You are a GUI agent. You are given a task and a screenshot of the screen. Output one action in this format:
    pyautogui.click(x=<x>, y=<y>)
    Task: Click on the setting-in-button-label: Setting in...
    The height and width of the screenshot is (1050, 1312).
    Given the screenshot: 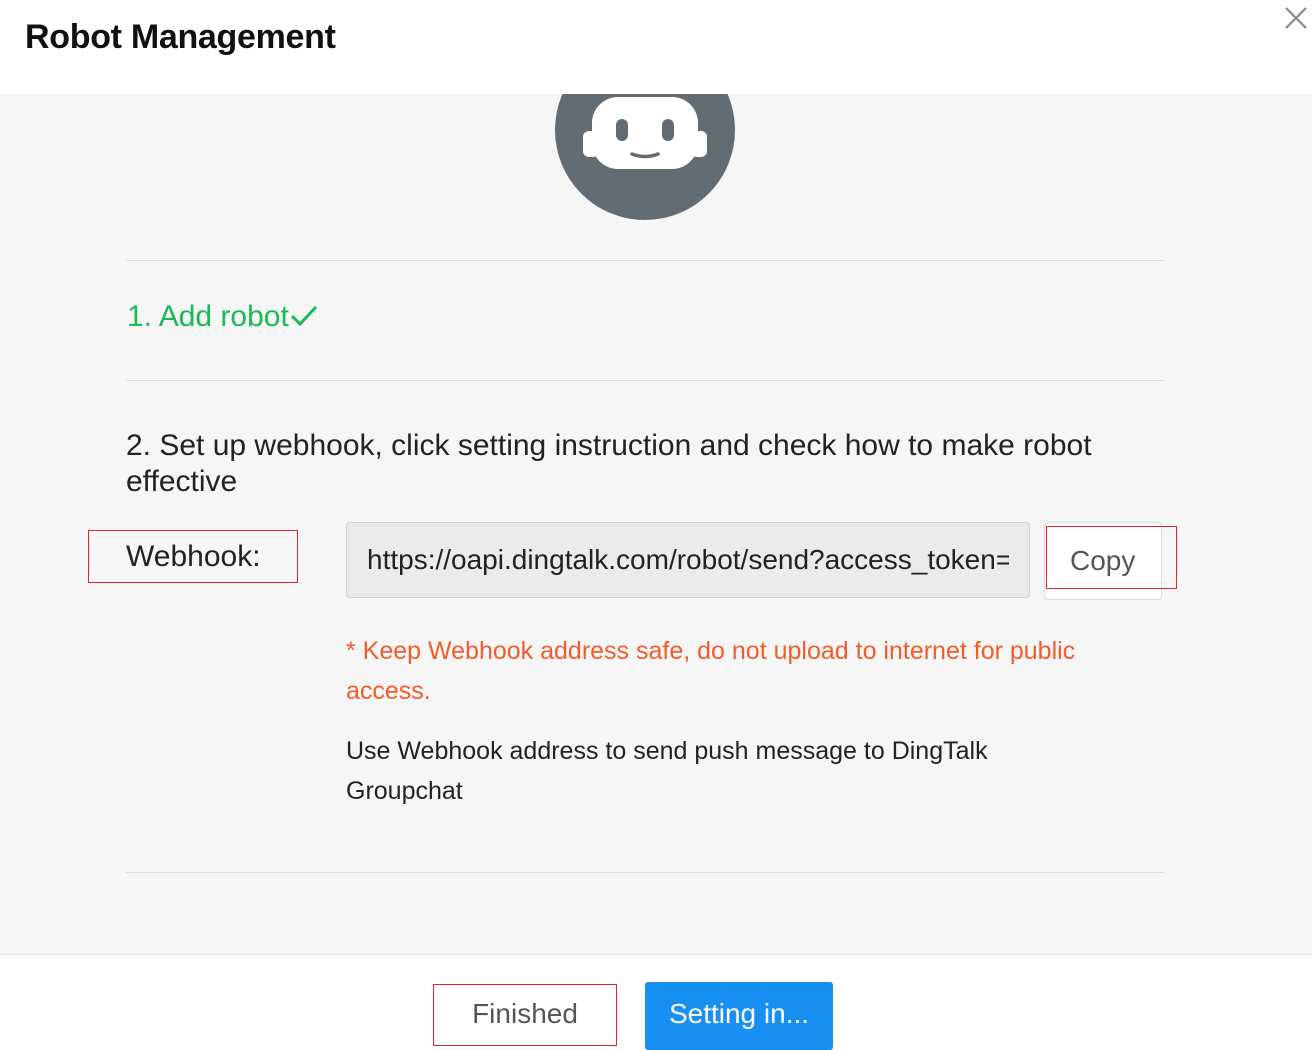 What is the action you would take?
    pyautogui.click(x=739, y=1013)
    